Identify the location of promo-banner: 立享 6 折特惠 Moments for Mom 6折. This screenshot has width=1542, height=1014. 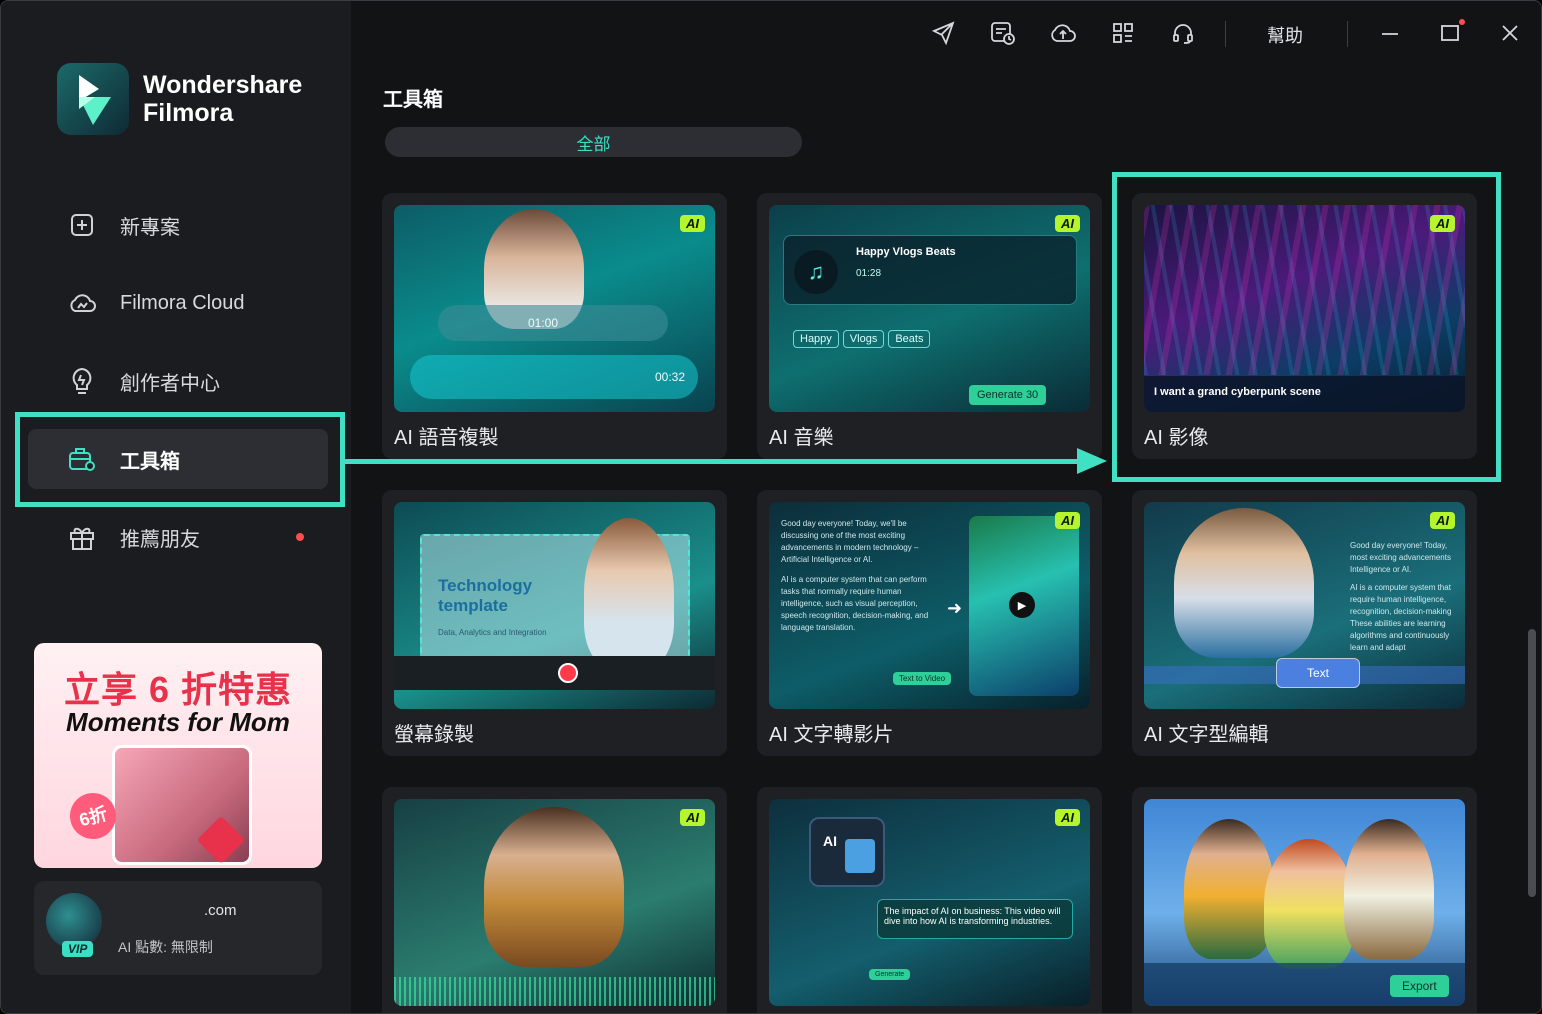
(178, 755).